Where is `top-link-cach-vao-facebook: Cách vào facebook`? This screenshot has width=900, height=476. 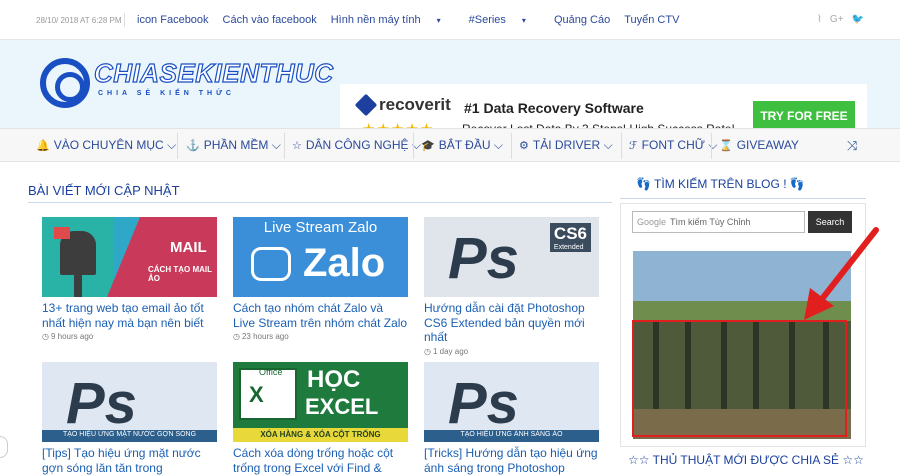 top-link-cach-vao-facebook: Cách vào facebook is located at coordinates (270, 20).